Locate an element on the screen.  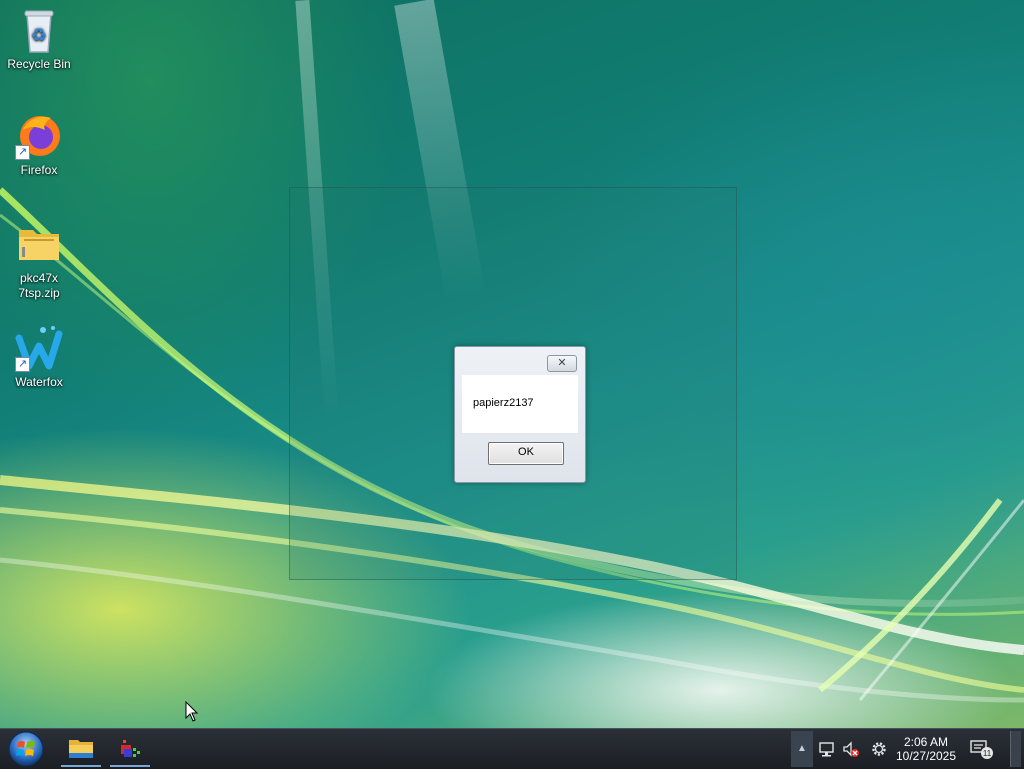
show-desktop-button is located at coordinates (1015, 749).